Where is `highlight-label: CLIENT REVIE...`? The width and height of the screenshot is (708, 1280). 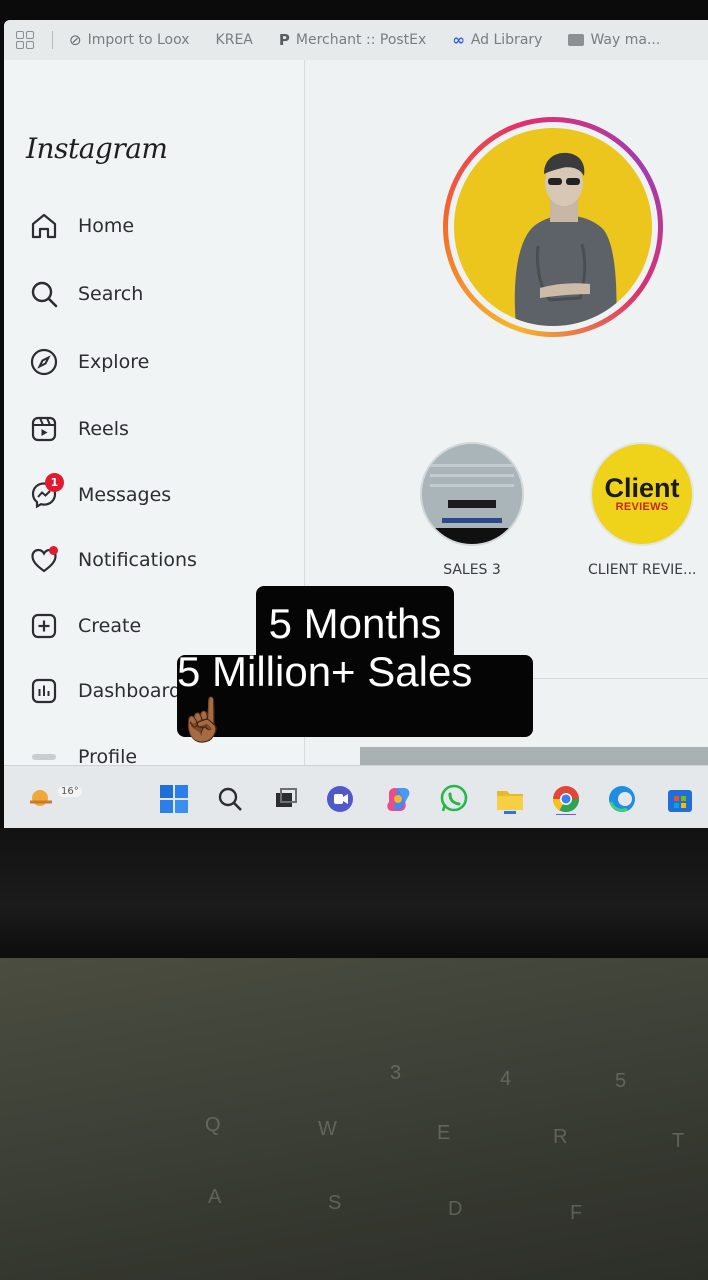 highlight-label: CLIENT REVIE... is located at coordinates (642, 570).